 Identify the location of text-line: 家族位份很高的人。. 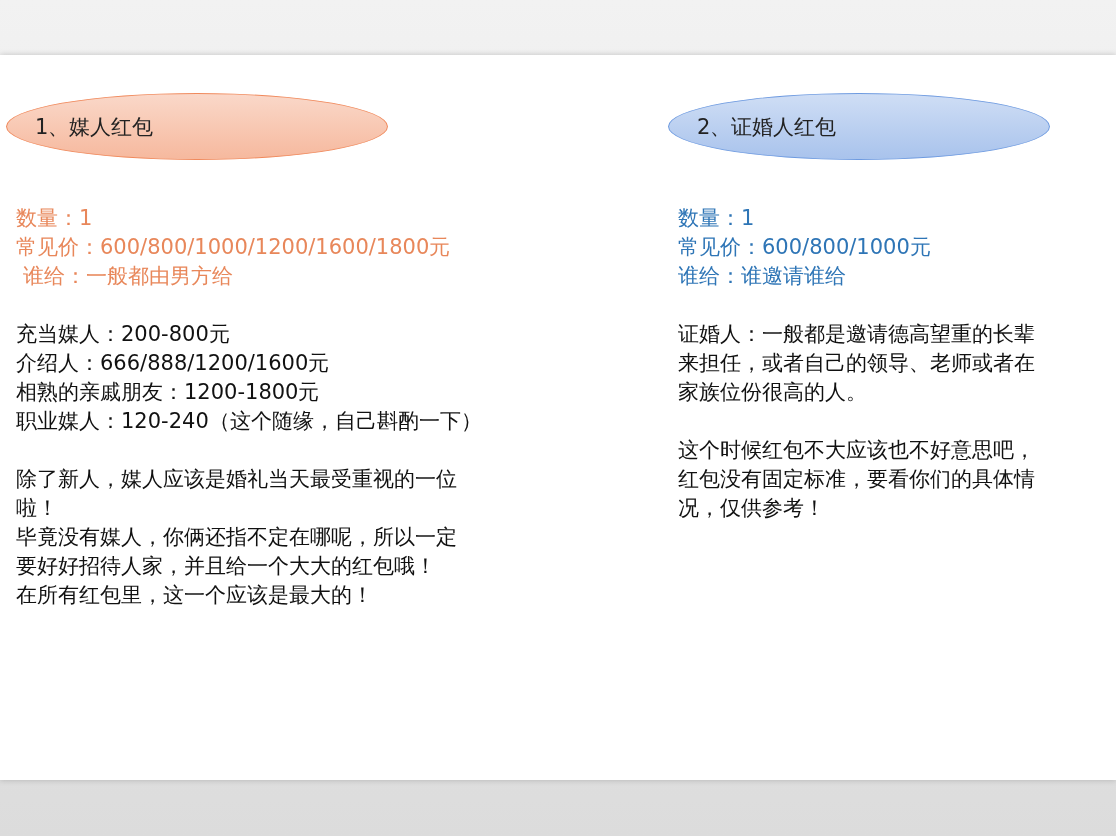
(773, 392).